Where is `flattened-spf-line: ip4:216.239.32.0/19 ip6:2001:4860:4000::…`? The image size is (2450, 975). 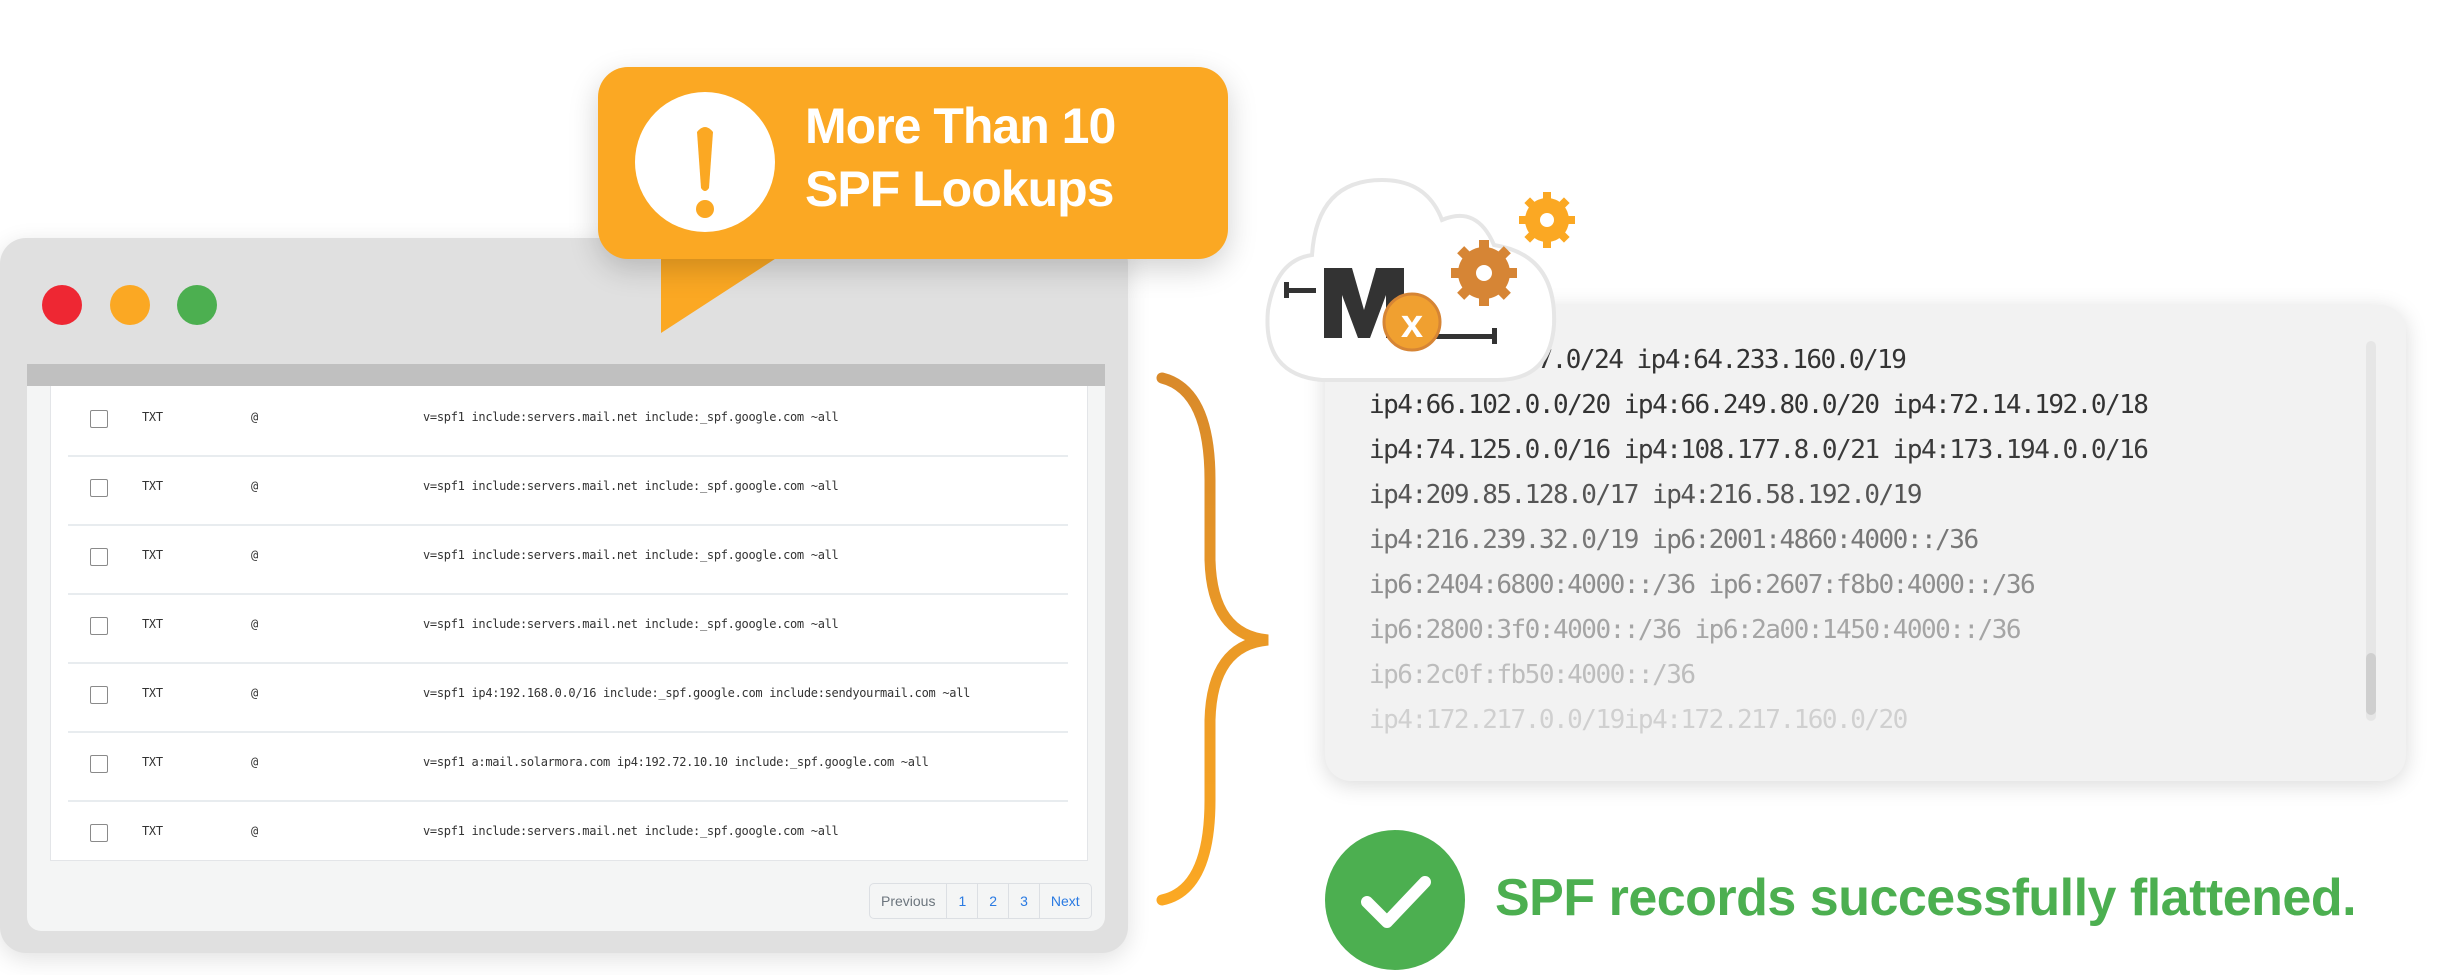
flattened-spf-line: ip4:216.239.32.0/19 ip6:2001:4860:4000::… is located at coordinates (1674, 540).